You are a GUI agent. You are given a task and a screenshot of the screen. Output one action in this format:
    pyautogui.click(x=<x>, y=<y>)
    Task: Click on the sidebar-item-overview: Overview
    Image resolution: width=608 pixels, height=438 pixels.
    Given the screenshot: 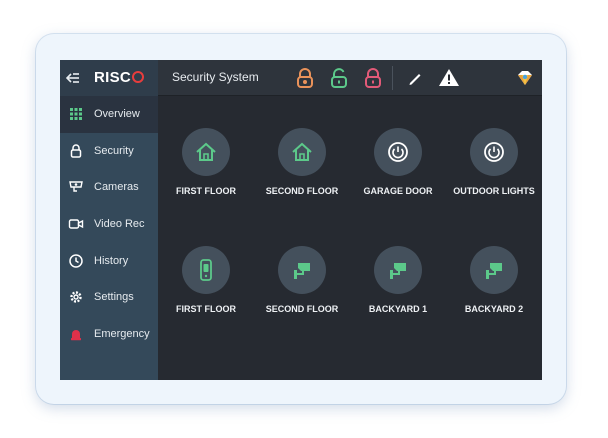 What is the action you would take?
    pyautogui.click(x=109, y=114)
    